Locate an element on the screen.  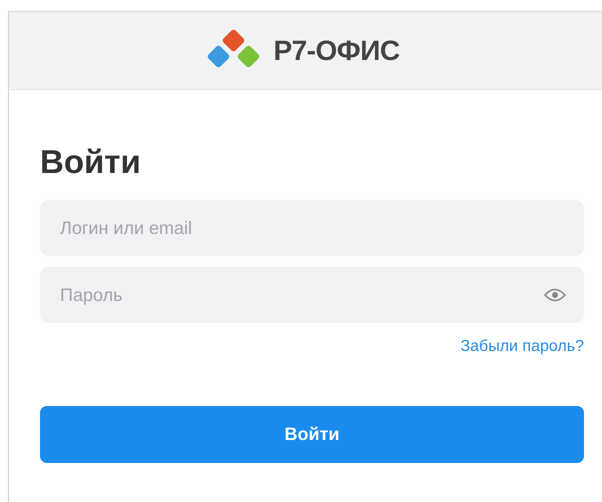
forgot-password-link: Забыли пароль? is located at coordinates (522, 347).